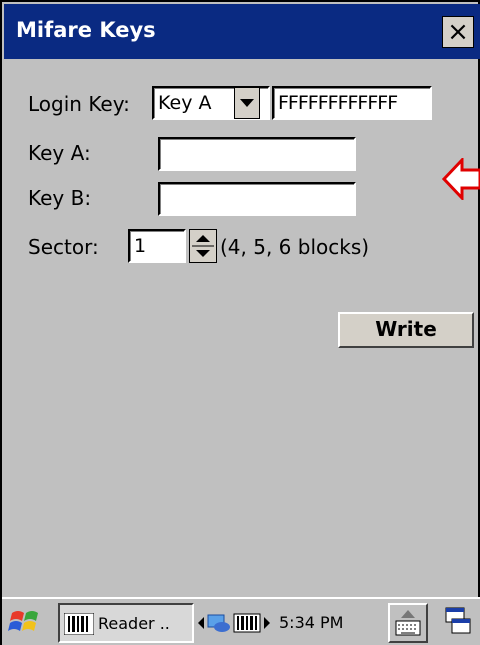 The height and width of the screenshot is (645, 480). Describe the element at coordinates (79, 624) in the screenshot. I see `barcode-icon` at that location.